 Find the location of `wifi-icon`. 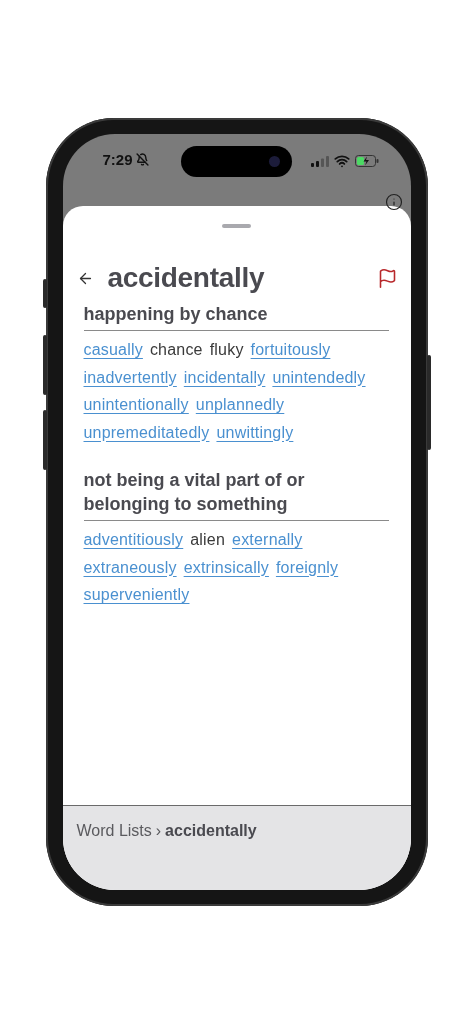

wifi-icon is located at coordinates (341, 161).